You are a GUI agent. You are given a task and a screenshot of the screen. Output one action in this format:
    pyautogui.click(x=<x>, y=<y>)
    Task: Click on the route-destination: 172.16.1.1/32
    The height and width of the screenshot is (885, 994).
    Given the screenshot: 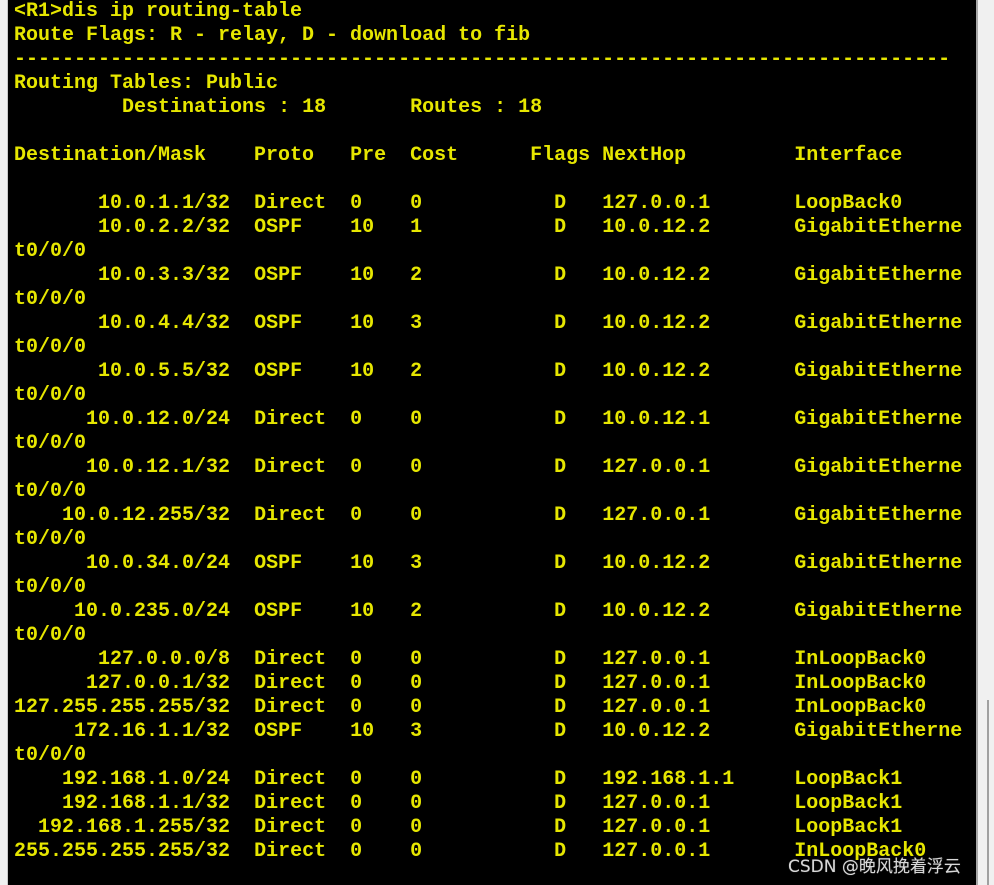 What is the action you would take?
    pyautogui.click(x=152, y=731)
    